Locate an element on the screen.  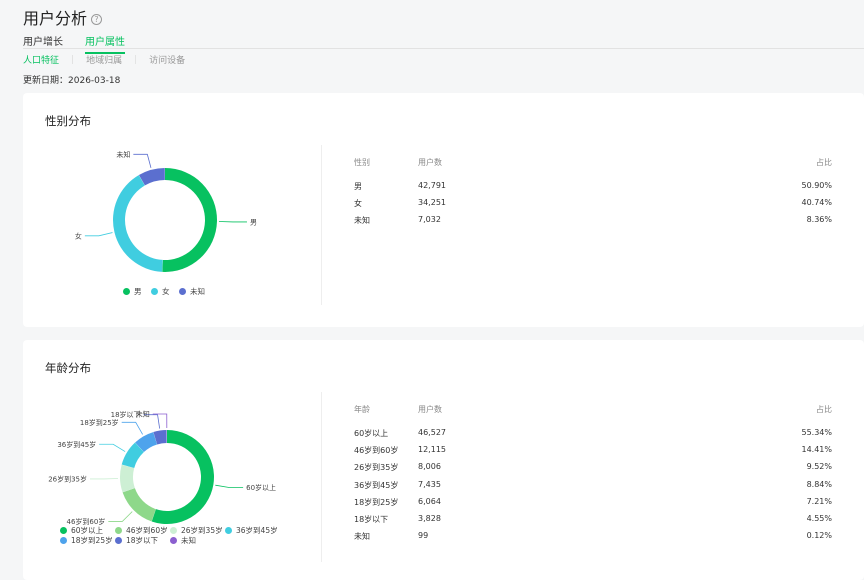
slice-label: 60岁以上 is located at coordinates (261, 487).